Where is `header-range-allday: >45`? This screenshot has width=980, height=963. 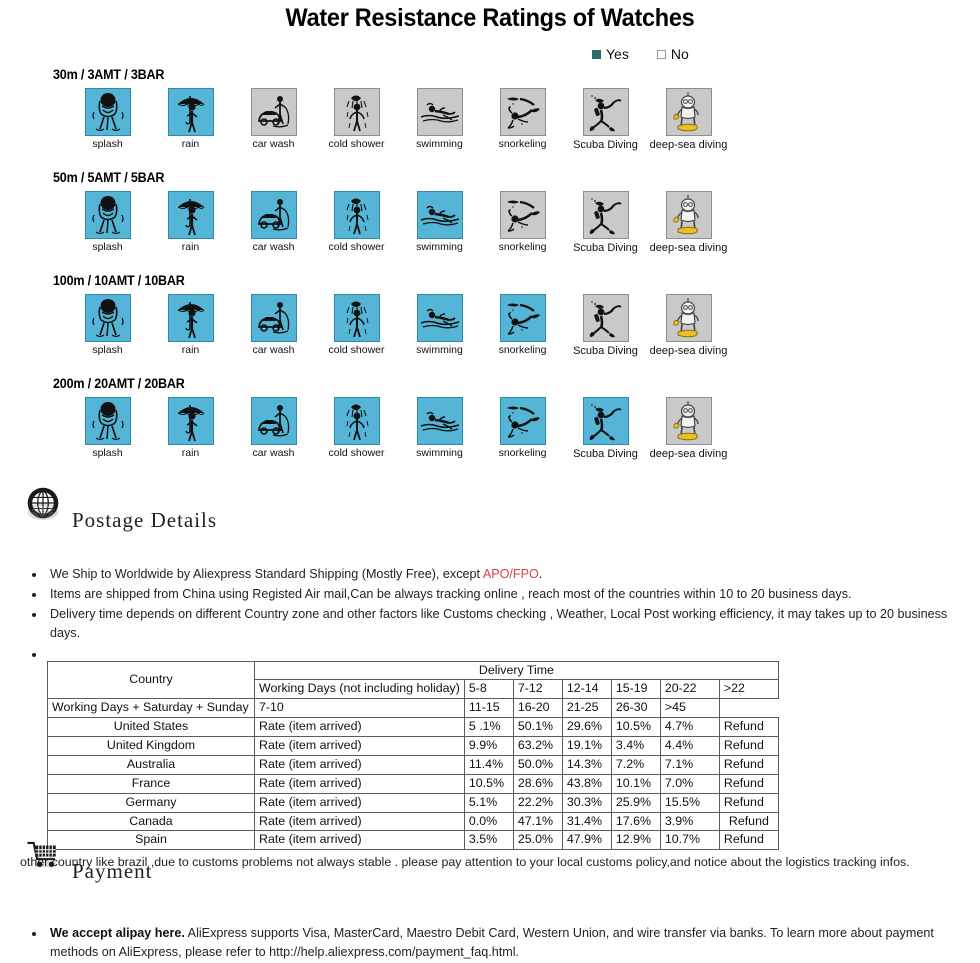 header-range-allday: >45 is located at coordinates (689, 708).